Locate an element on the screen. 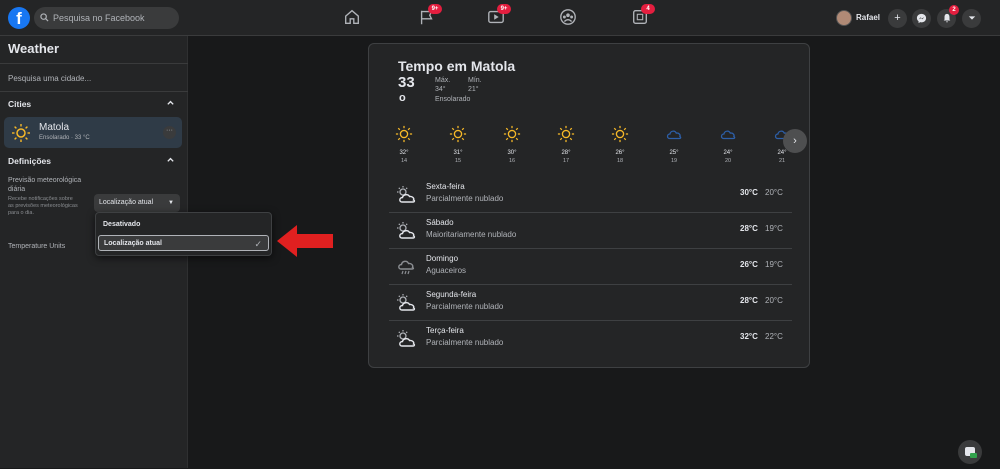  chat-button is located at coordinates (970, 452).